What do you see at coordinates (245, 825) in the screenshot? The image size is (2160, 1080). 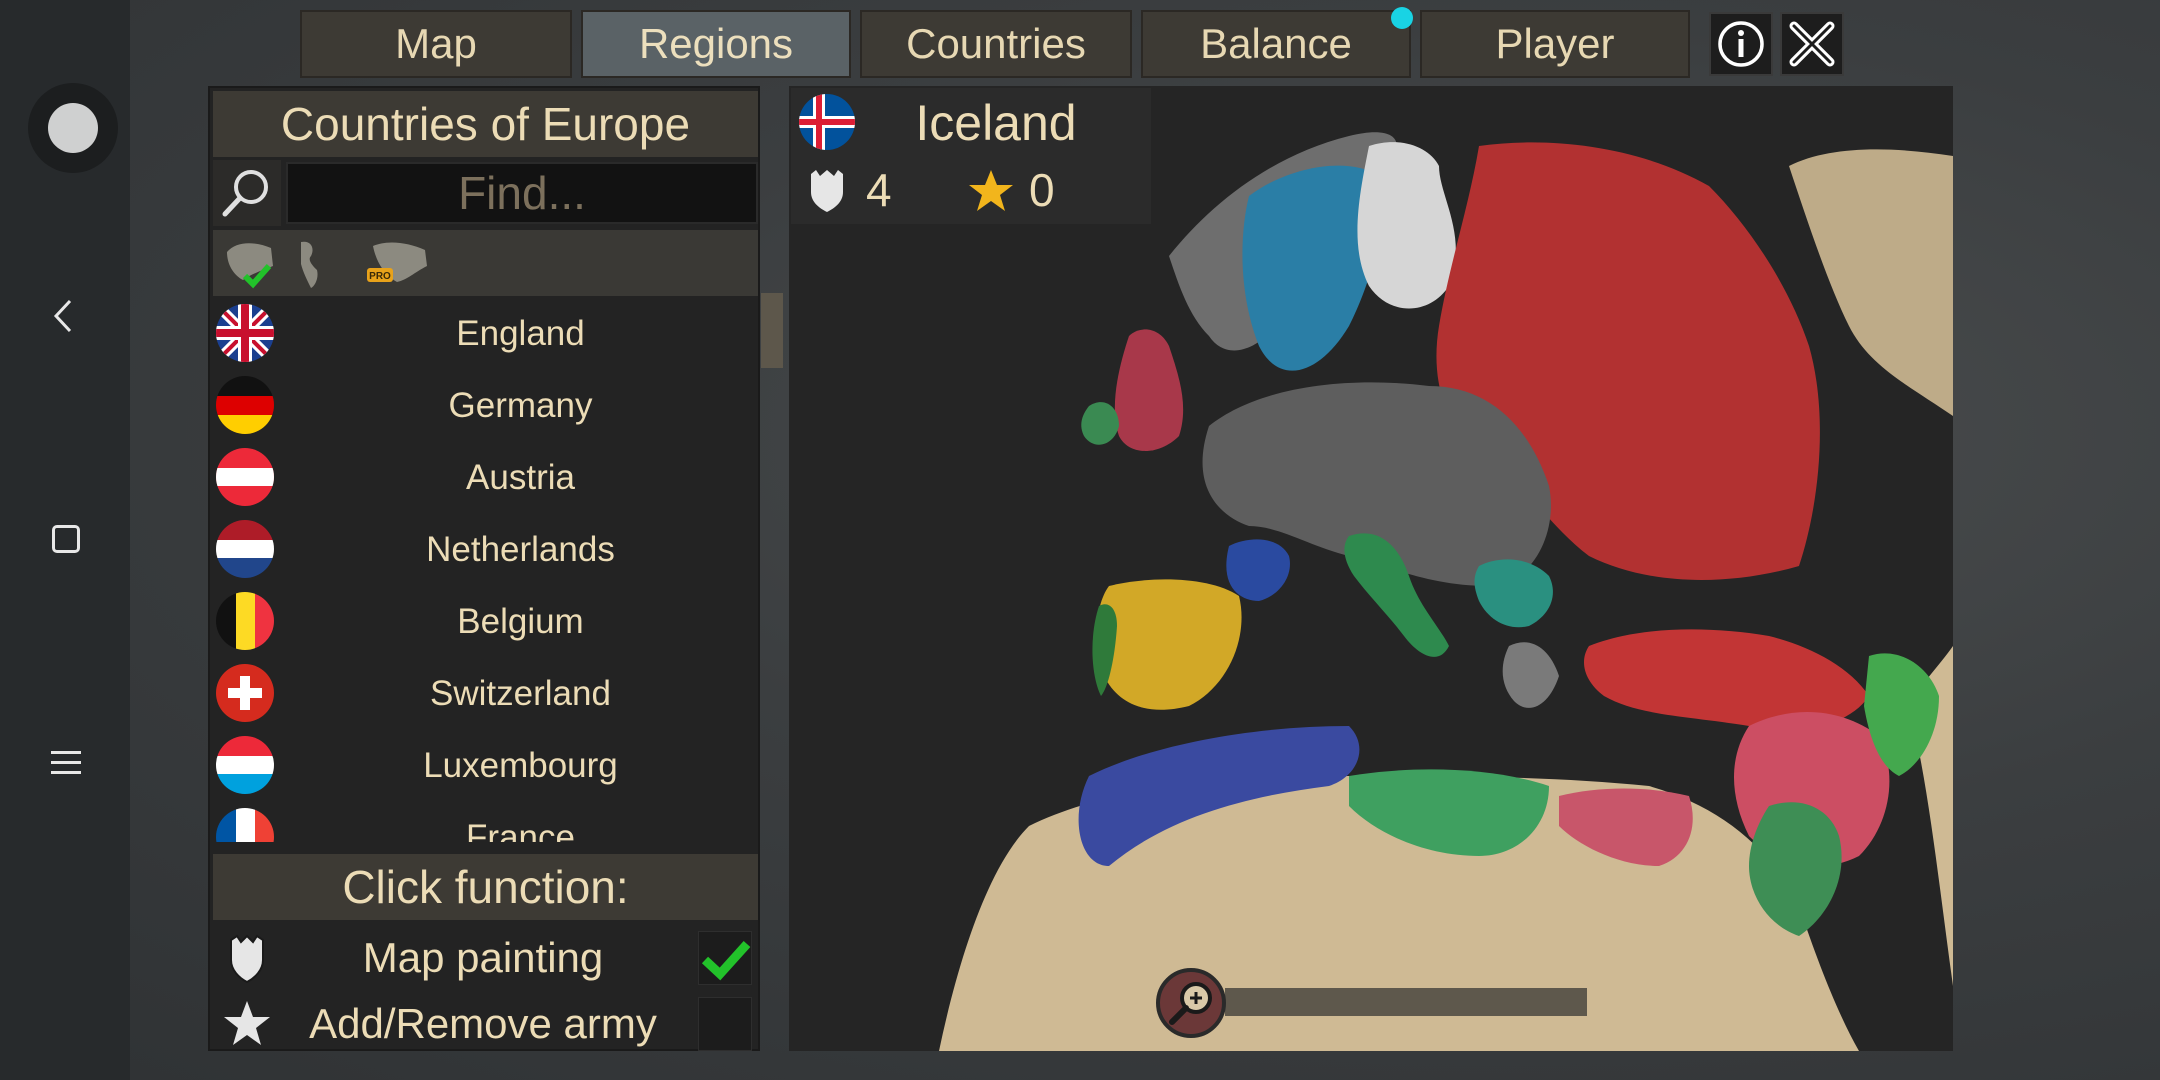 I see `france-flag-icon` at bounding box center [245, 825].